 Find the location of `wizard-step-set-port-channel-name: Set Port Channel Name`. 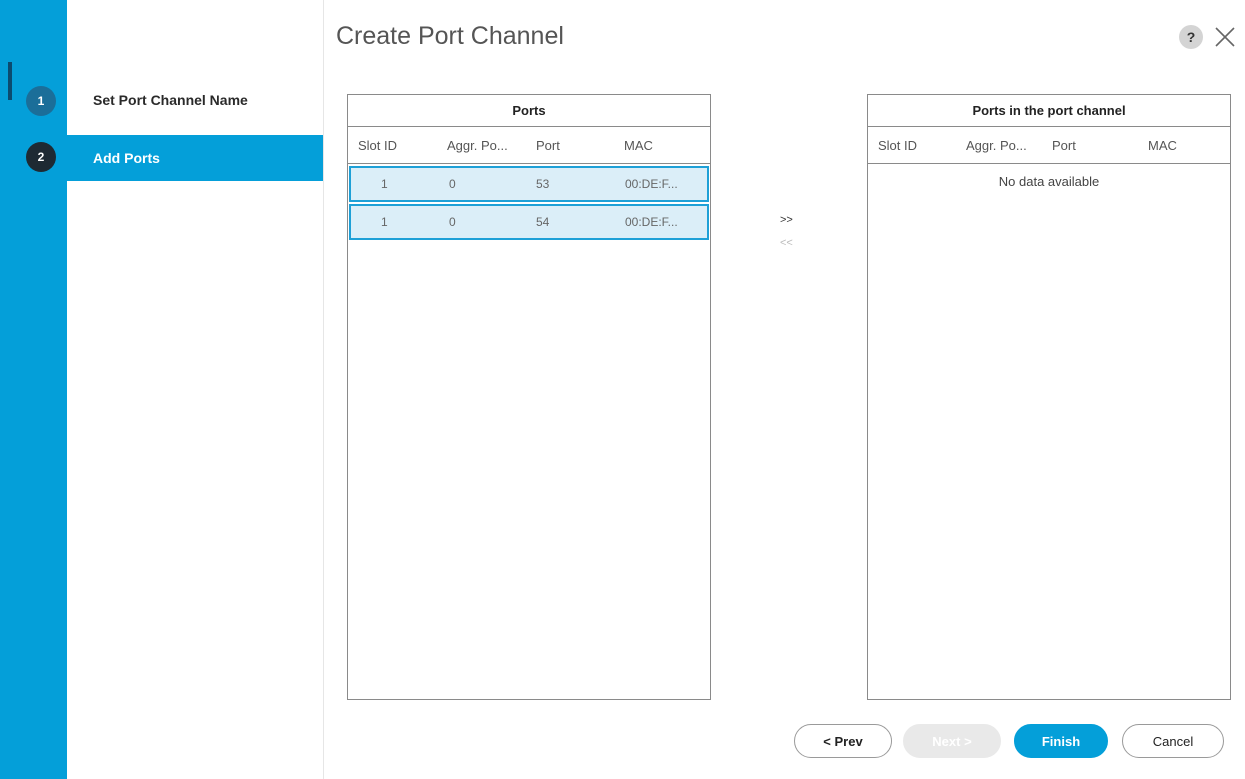

wizard-step-set-port-channel-name: Set Port Channel Name is located at coordinates (195, 100).